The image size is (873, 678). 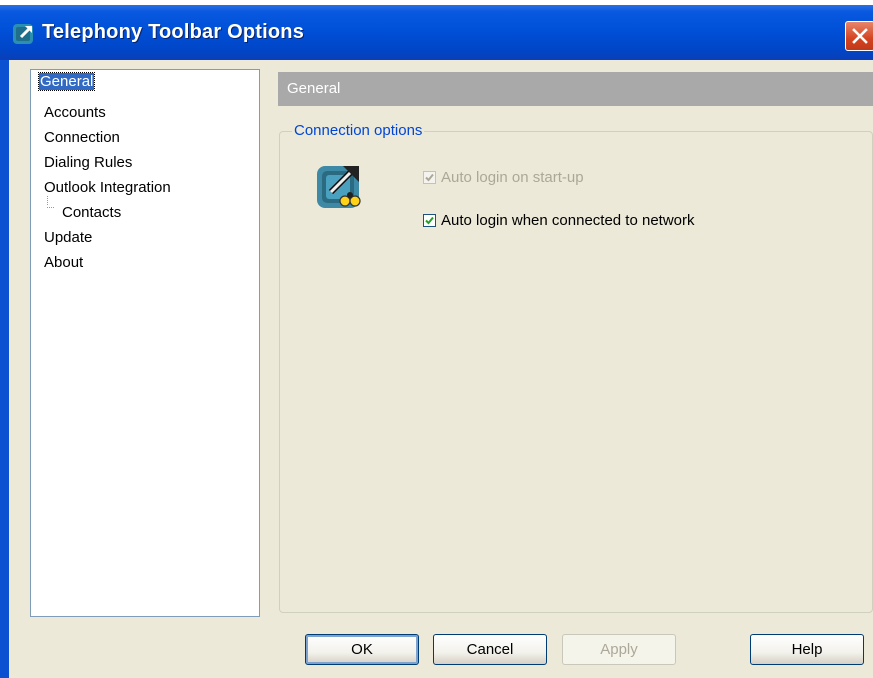 I want to click on window-title: Telephony Toolbar Options, so click(x=173, y=32).